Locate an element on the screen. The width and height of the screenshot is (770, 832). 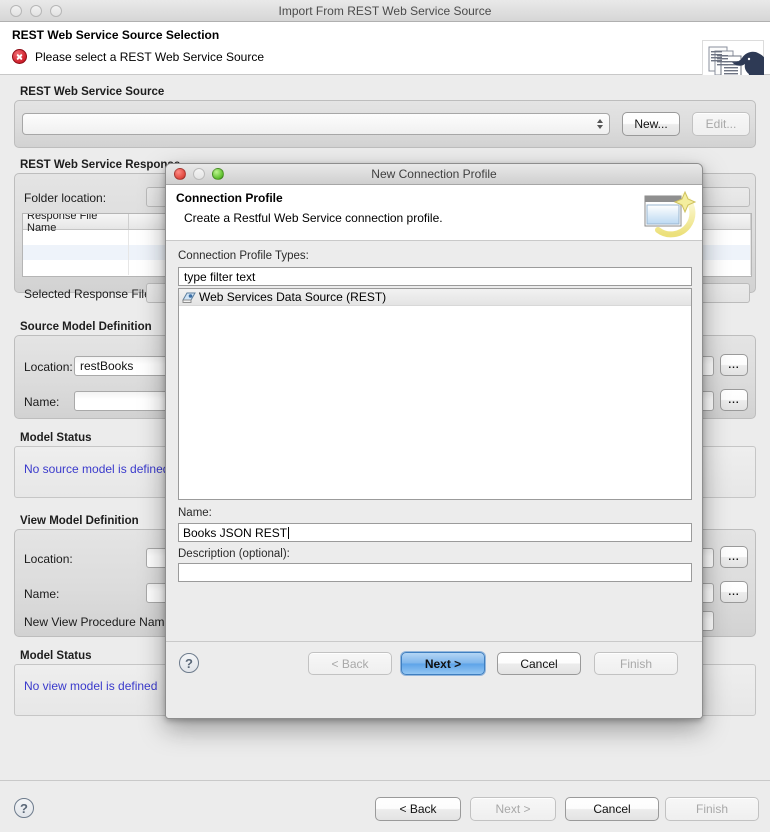
new-view-procedure-label: New View Procedure Name: is located at coordinates (99, 622).